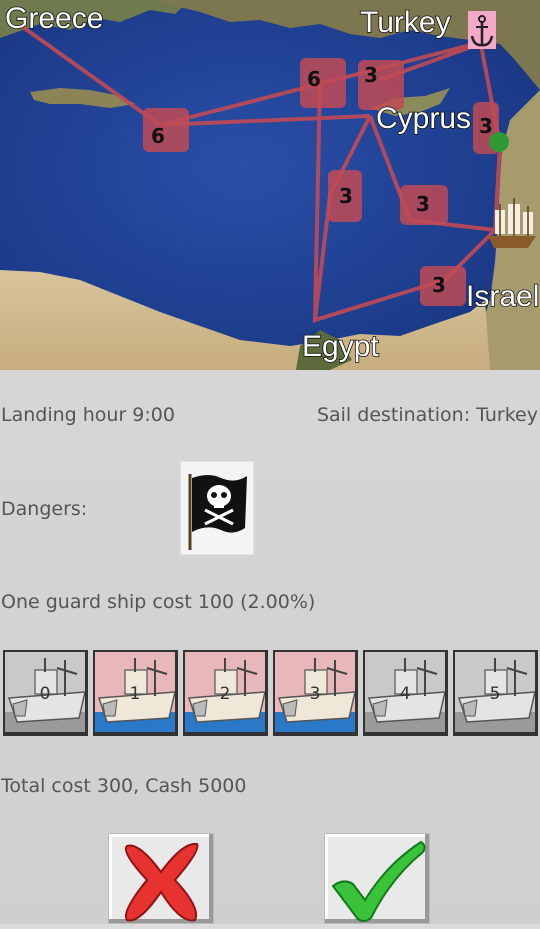 Image resolution: width=540 pixels, height=929 pixels. I want to click on guard-ship-option: 1, so click(135, 693).